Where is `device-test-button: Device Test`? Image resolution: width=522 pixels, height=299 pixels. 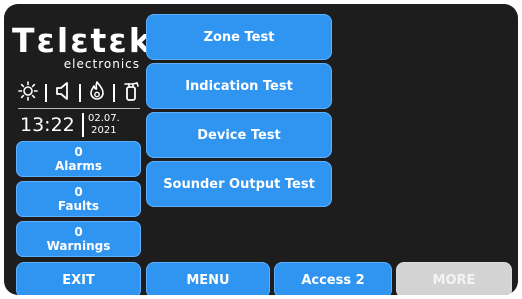
device-test-button: Device Test is located at coordinates (239, 135).